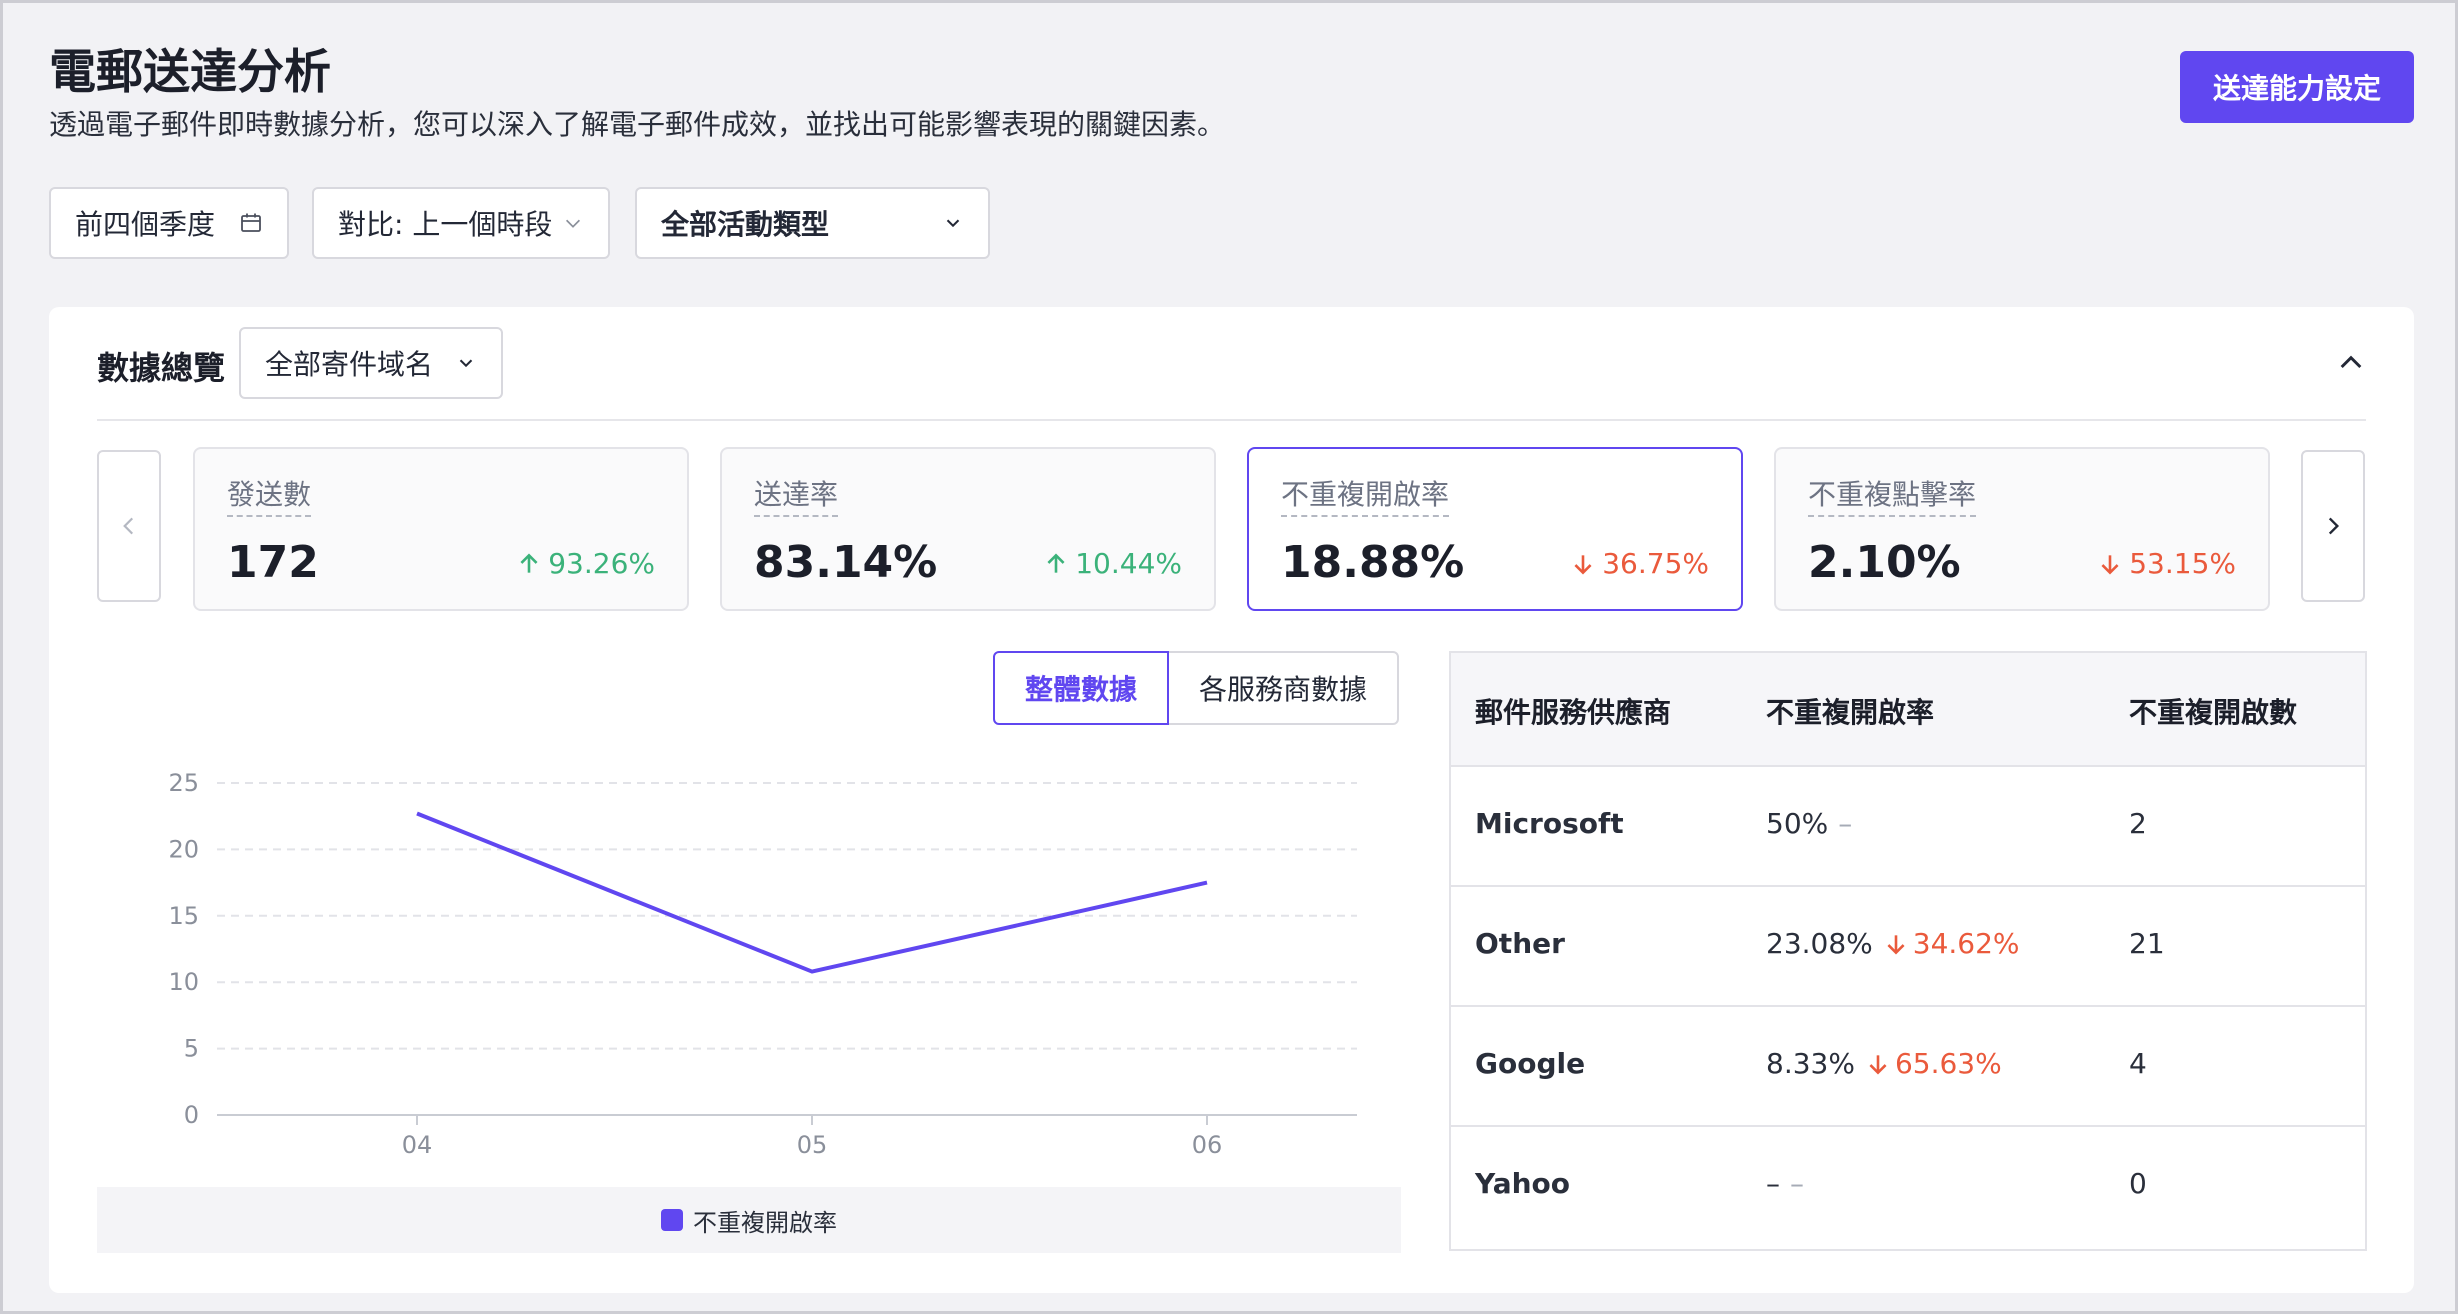 Image resolution: width=2458 pixels, height=1314 pixels. I want to click on x-tick-label: 06, so click(1207, 1145).